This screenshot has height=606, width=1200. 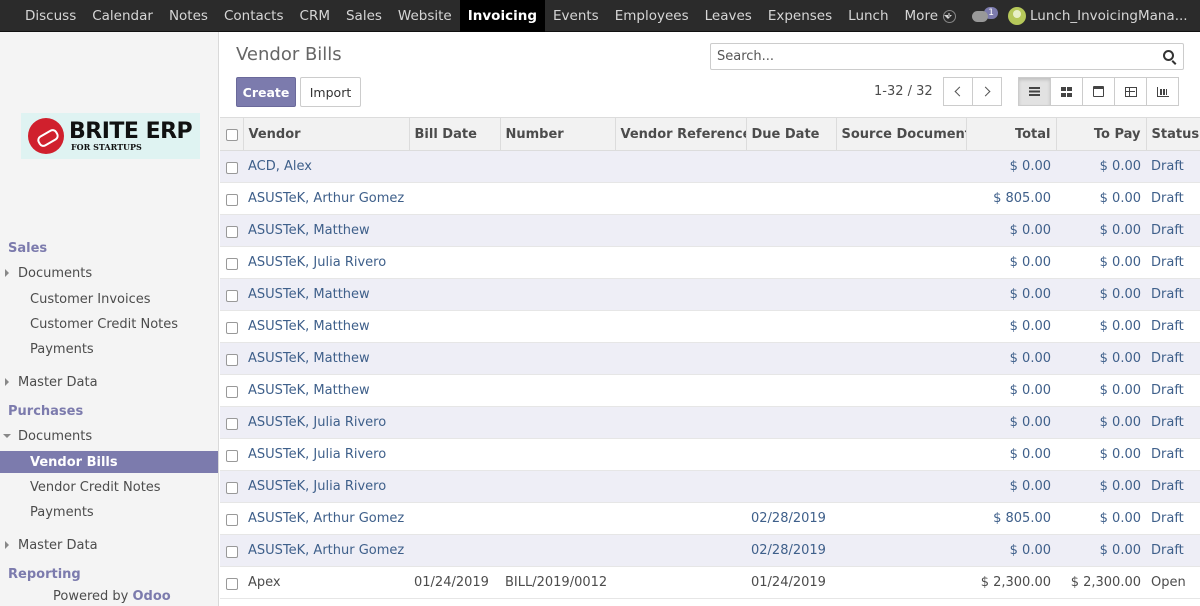 What do you see at coordinates (109, 512) in the screenshot?
I see `sidebar-item-purchases-payments: Payments` at bounding box center [109, 512].